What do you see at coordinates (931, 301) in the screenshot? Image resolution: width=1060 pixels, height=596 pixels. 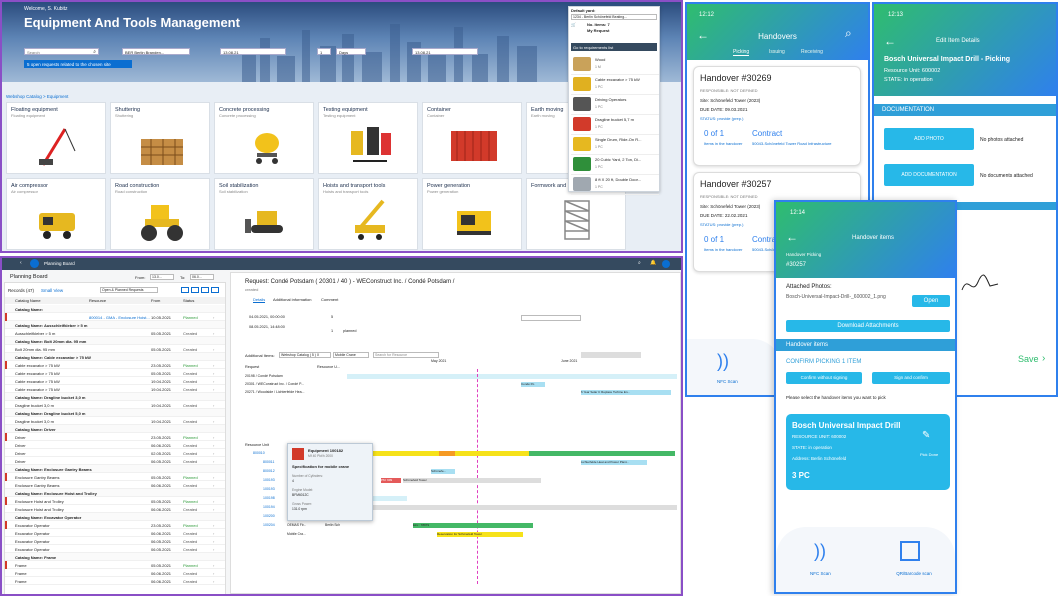 I see `open-button: Open` at bounding box center [931, 301].